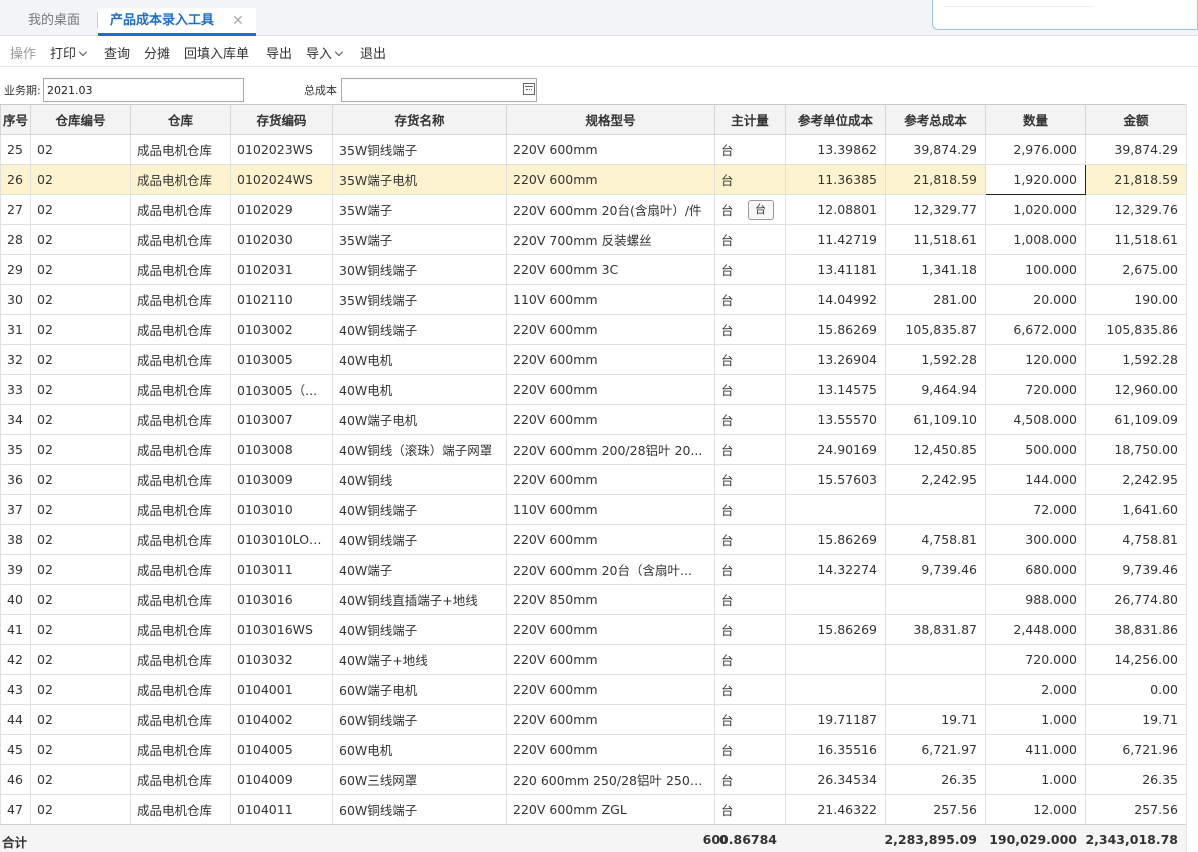  What do you see at coordinates (760, 209) in the screenshot?
I see `unit-picker-button: 台` at bounding box center [760, 209].